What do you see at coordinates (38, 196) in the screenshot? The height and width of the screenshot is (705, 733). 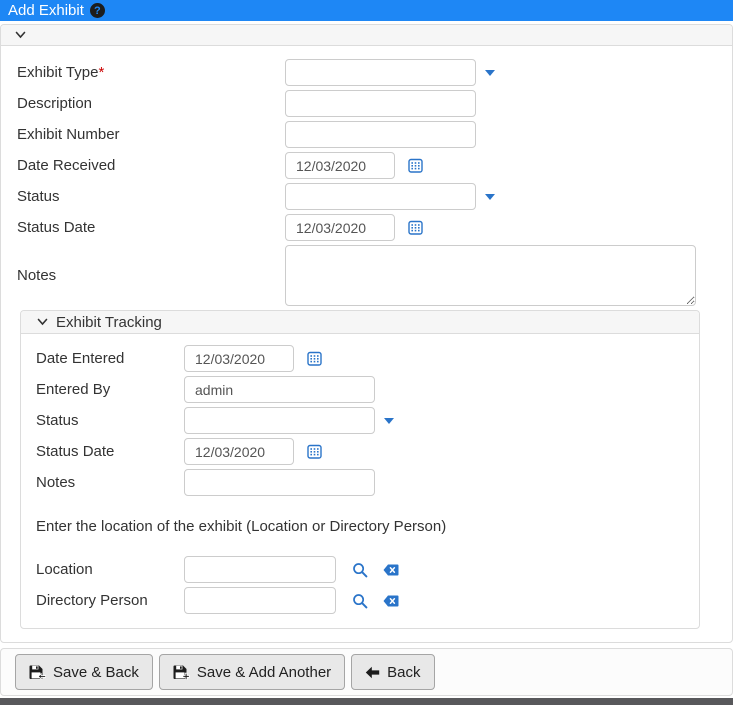 I see `status-label: Status` at bounding box center [38, 196].